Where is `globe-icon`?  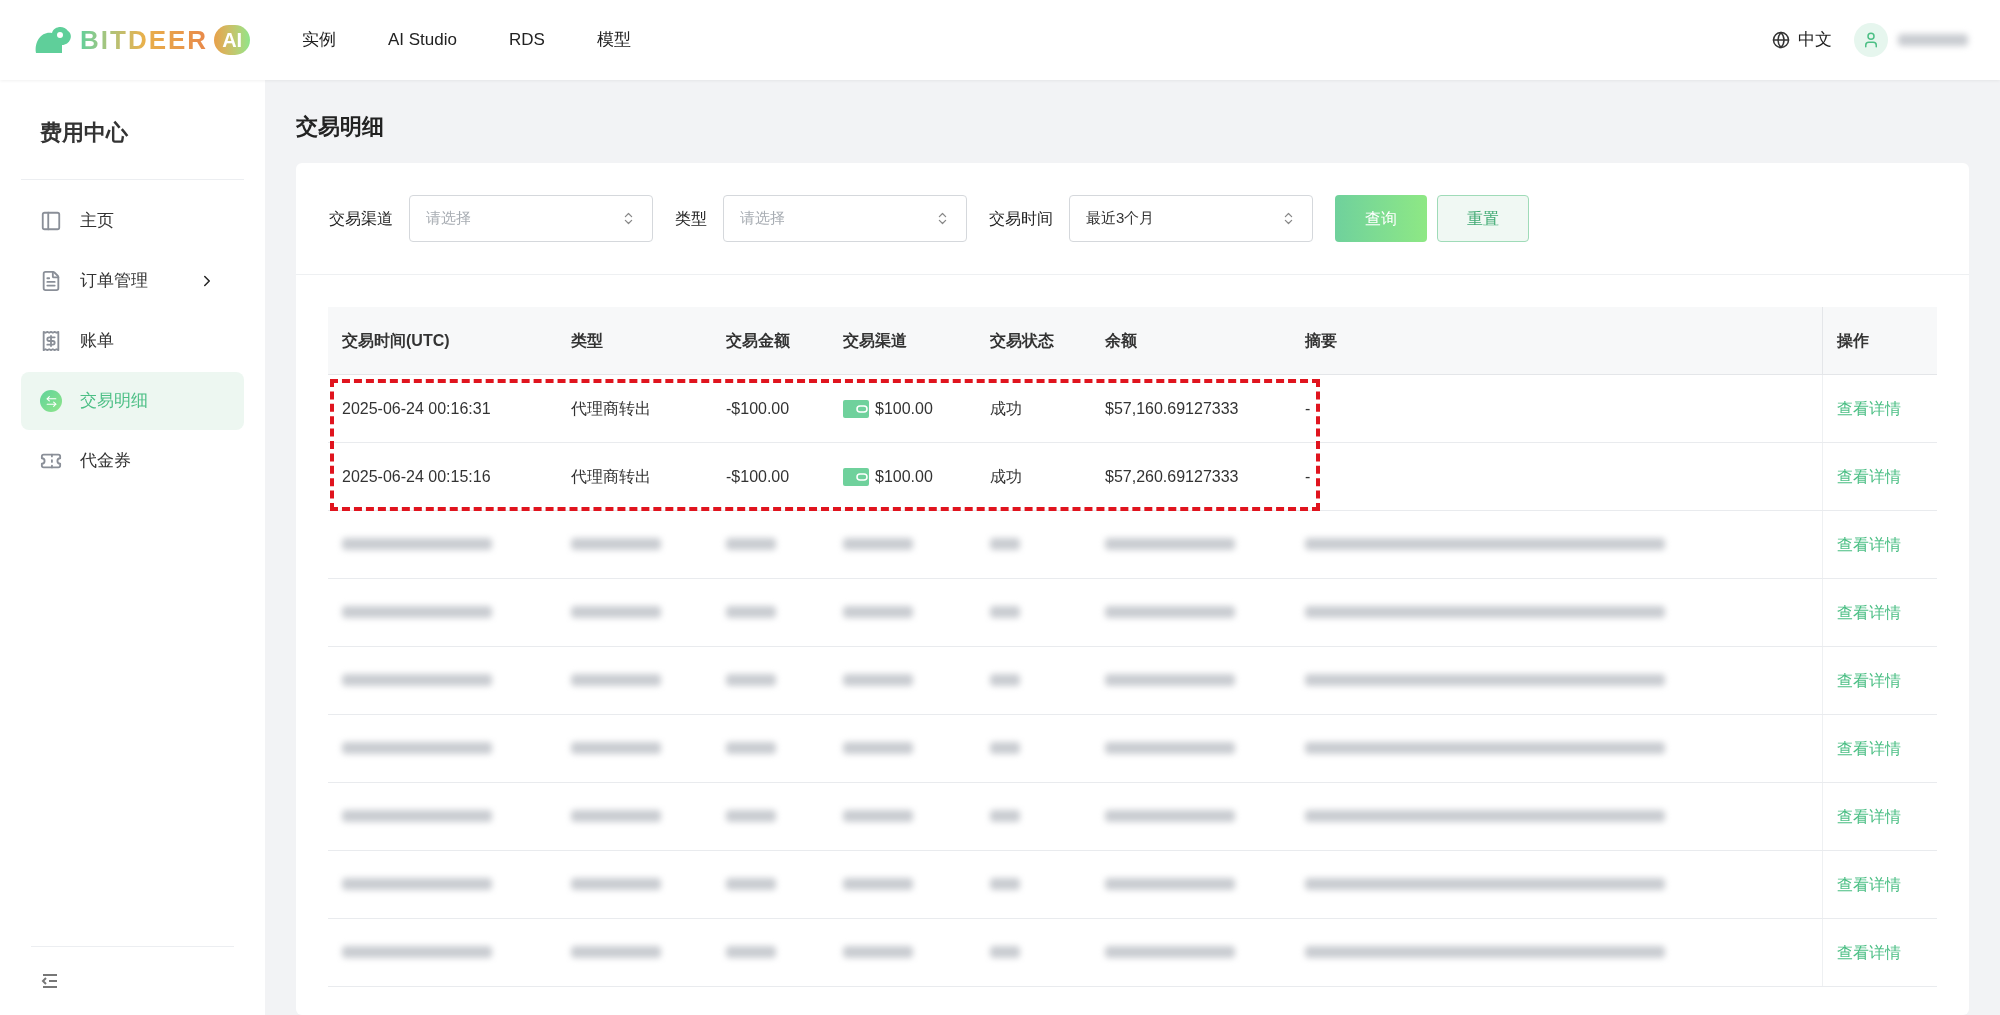 globe-icon is located at coordinates (1781, 40).